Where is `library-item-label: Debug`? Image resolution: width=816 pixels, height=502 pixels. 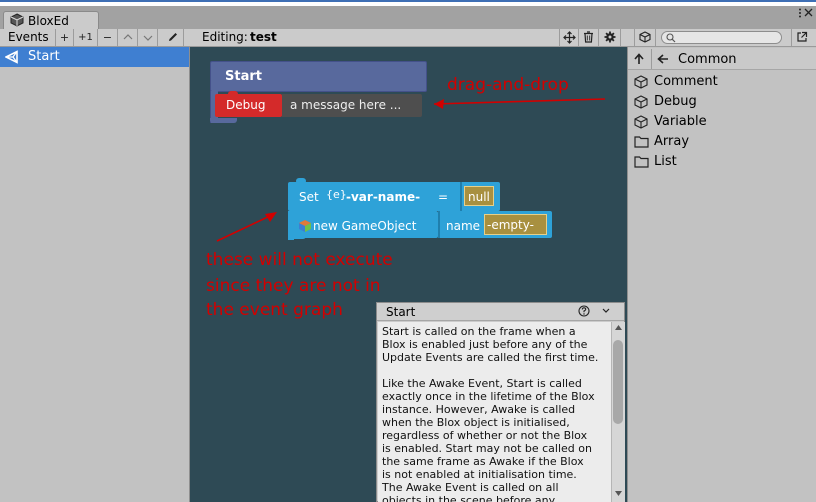
library-item-label: Debug is located at coordinates (675, 101).